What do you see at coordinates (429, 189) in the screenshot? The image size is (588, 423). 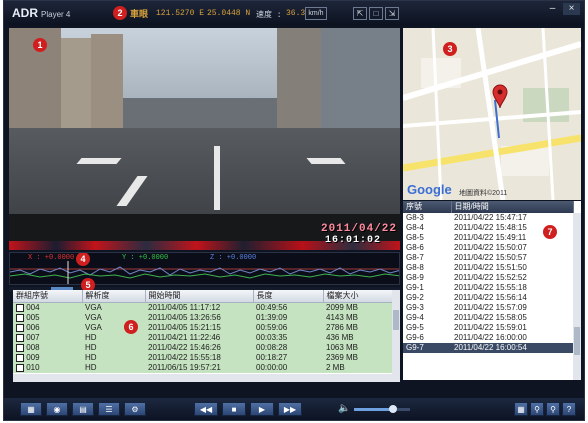 I see `map-provider-logo: Google` at bounding box center [429, 189].